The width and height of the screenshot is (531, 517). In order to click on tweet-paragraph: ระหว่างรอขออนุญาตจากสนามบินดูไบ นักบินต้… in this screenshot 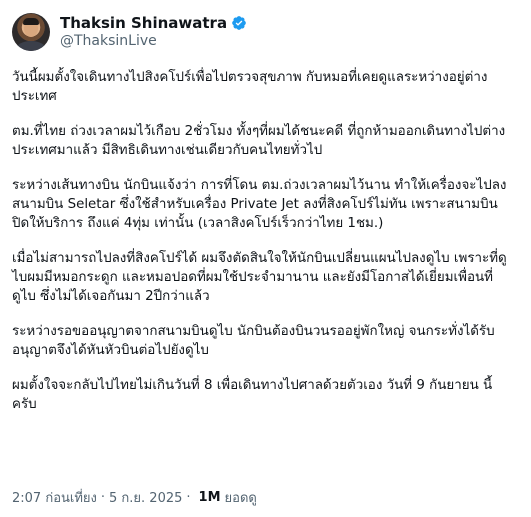, I will do `click(253, 341)`.